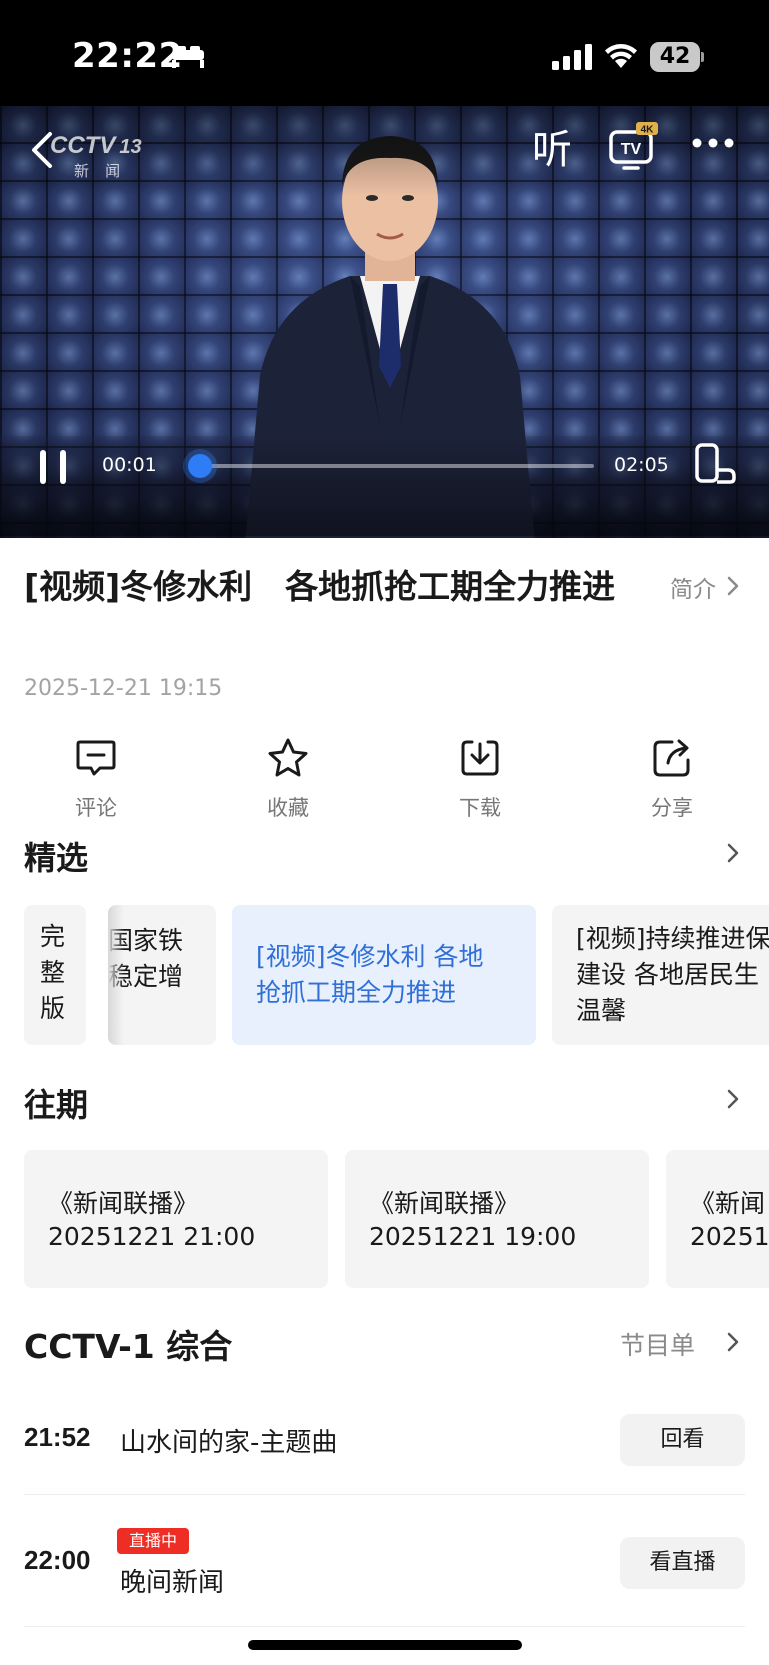 Image resolution: width=769 pixels, height=1665 pixels. What do you see at coordinates (128, 1346) in the screenshot?
I see `channel-title: CCTV-1 综合` at bounding box center [128, 1346].